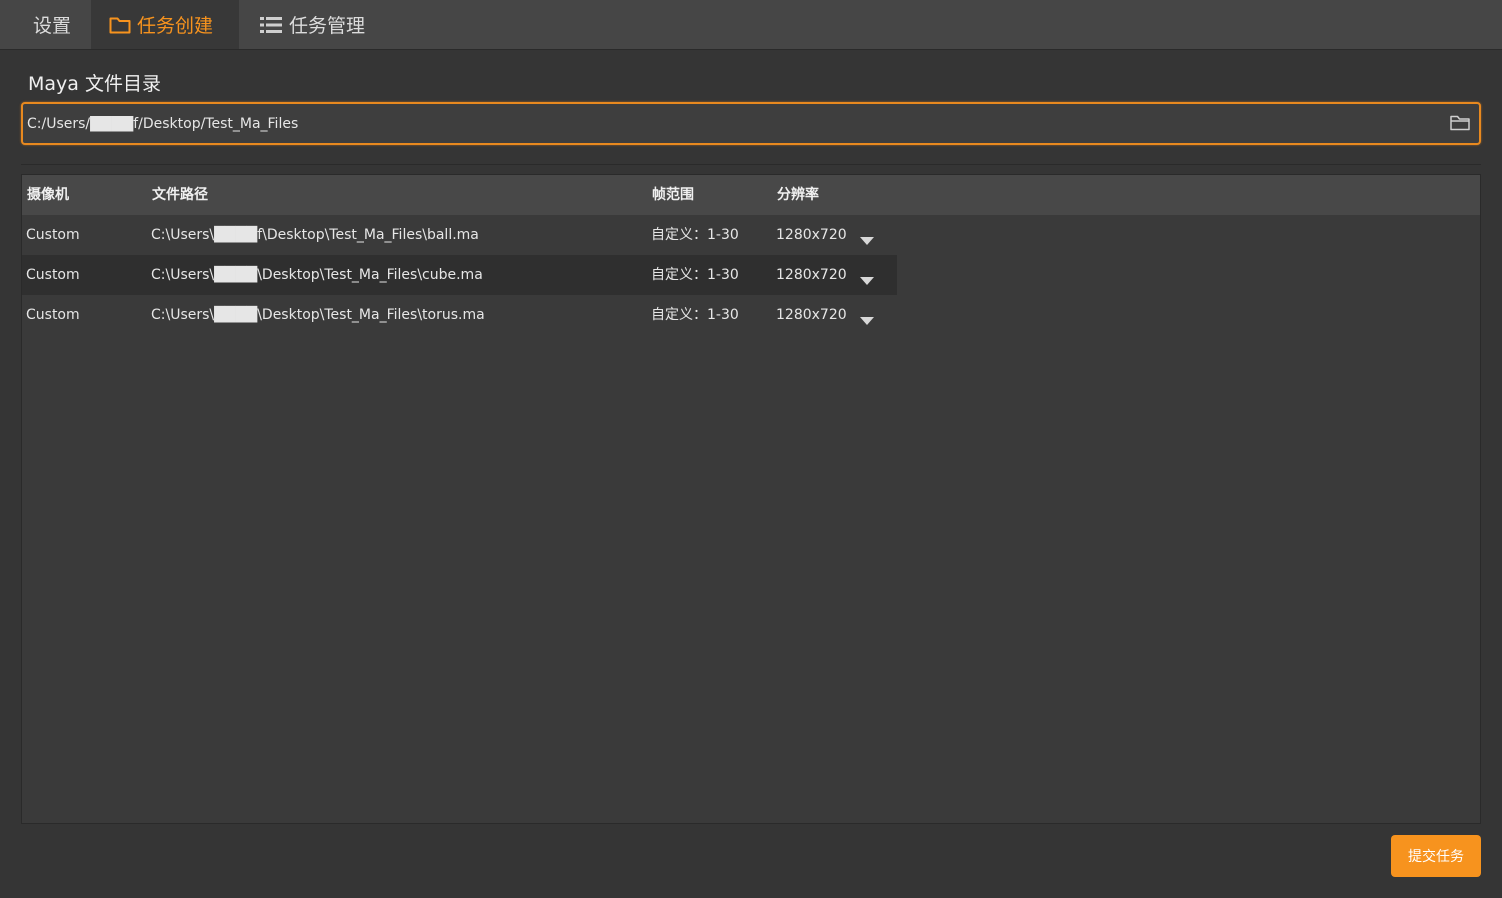 The image size is (1502, 898). Describe the element at coordinates (271, 25) in the screenshot. I see `list-icon` at that location.